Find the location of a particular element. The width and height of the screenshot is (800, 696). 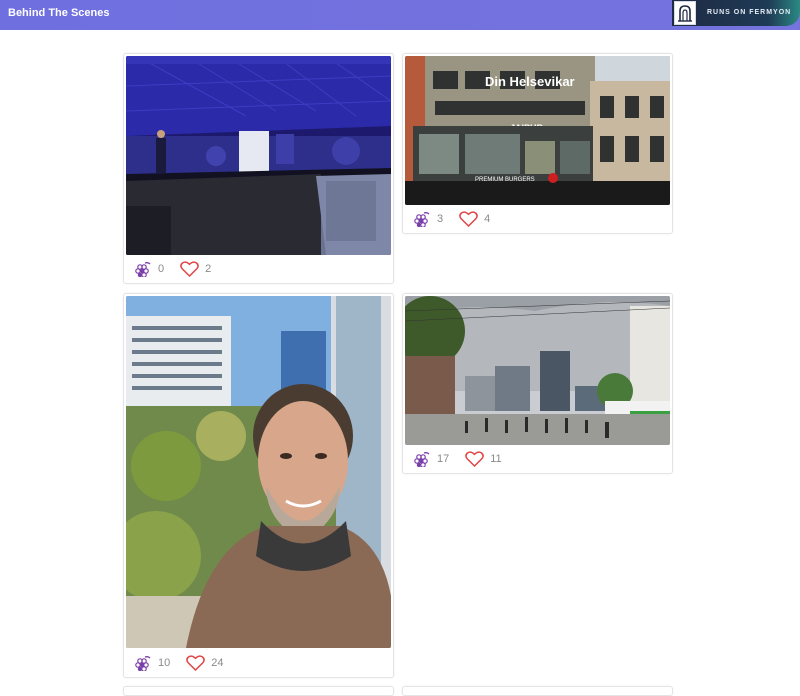

like-button: 24 is located at coordinates (205, 663).